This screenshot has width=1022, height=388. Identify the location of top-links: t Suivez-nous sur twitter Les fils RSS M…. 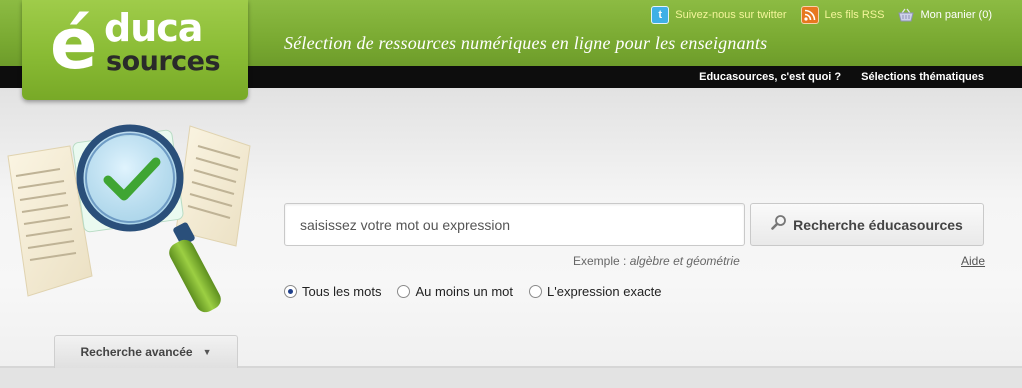
(814, 15).